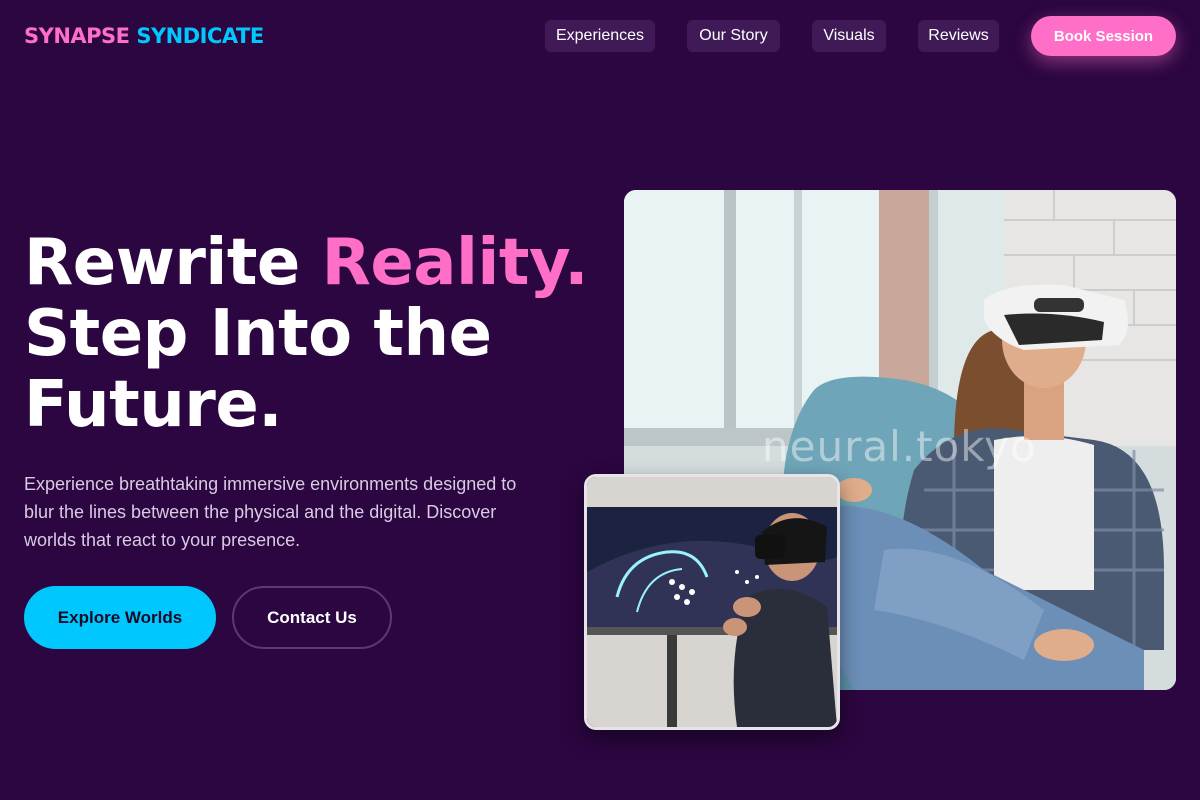 Image resolution: width=1200 pixels, height=800 pixels. Describe the element at coordinates (200, 36) in the screenshot. I see `brand-name-part2: SYNDICATE` at that location.